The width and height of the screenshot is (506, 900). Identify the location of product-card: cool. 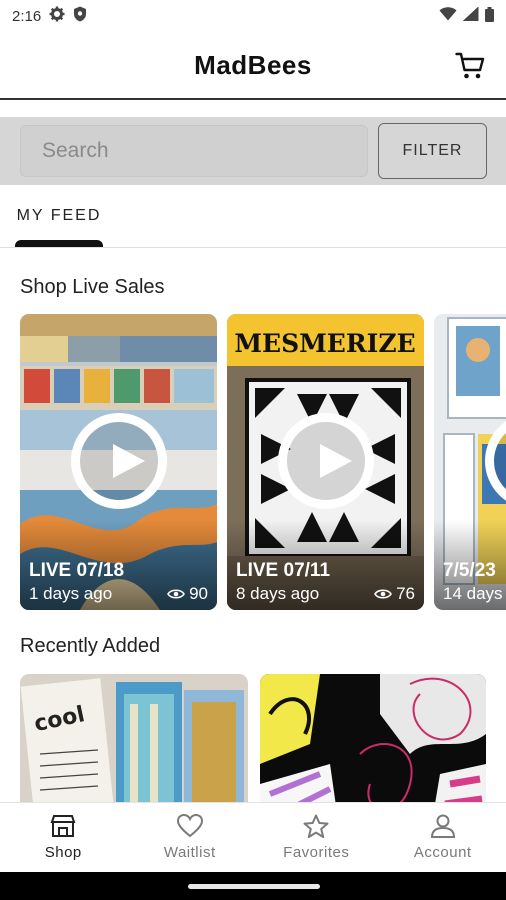
(134, 738).